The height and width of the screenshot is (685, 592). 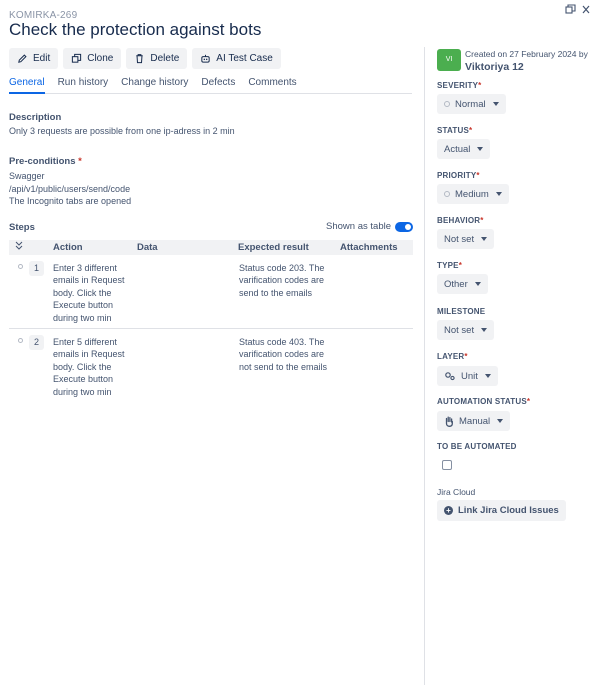 I want to click on milestone-label: MILESTONE, so click(x=461, y=311).